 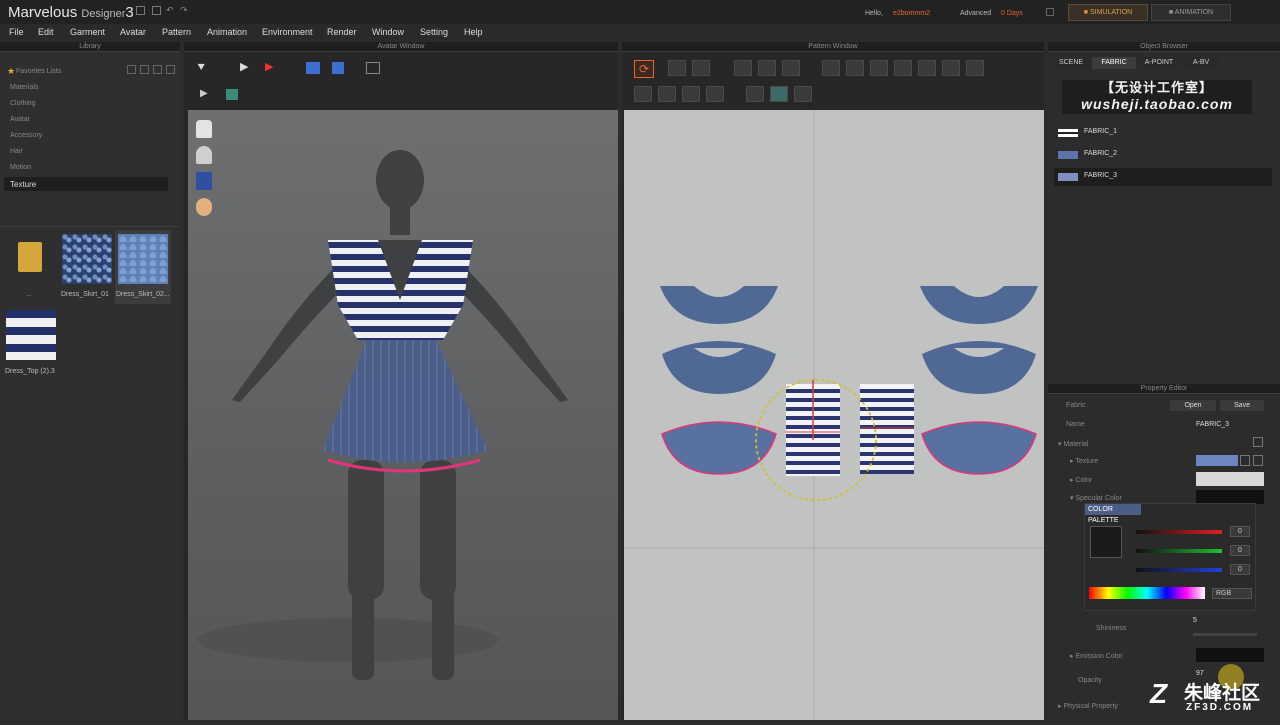 I want to click on transform-icon: ▶, so click(x=204, y=93).